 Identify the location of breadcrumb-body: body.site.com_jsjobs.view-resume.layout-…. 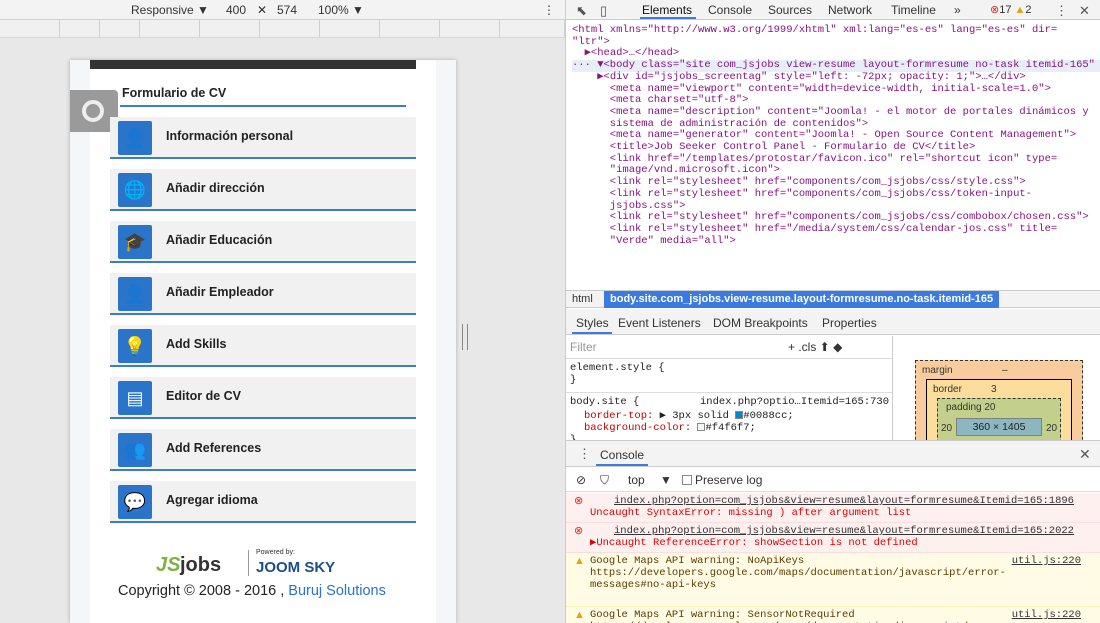
(802, 299).